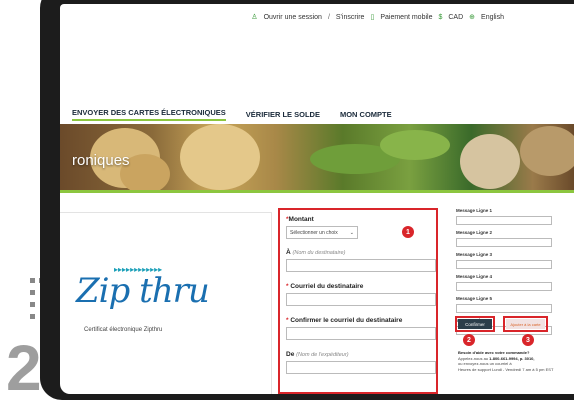  I want to click on confirm-email-label: * Confirmer le courriel du destinataire, so click(344, 320).